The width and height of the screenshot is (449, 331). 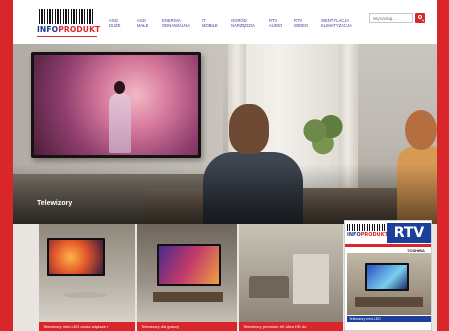 I want to click on window-shape, so click(x=311, y=279).